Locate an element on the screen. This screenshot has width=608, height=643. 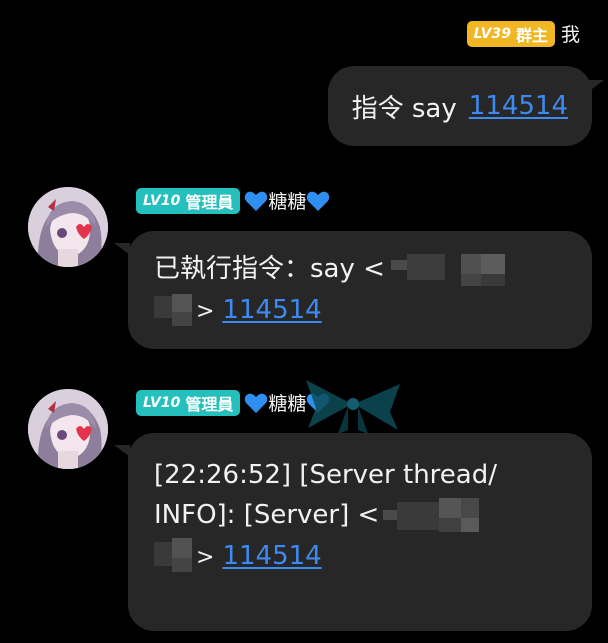
message-header: LV10 管理員 糖糖 is located at coordinates (233, 200).